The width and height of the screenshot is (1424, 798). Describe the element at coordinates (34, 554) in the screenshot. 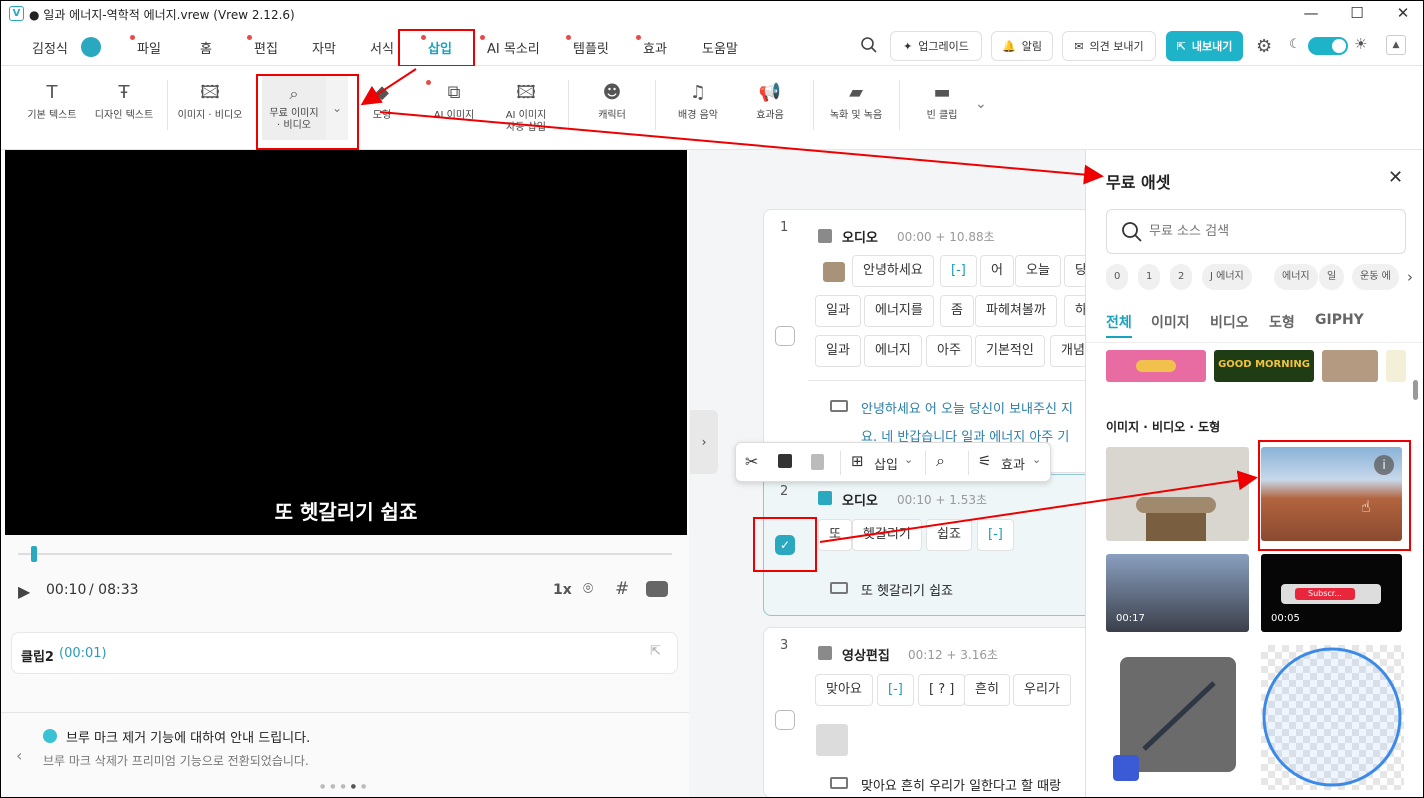

I see `timeline-knob` at that location.